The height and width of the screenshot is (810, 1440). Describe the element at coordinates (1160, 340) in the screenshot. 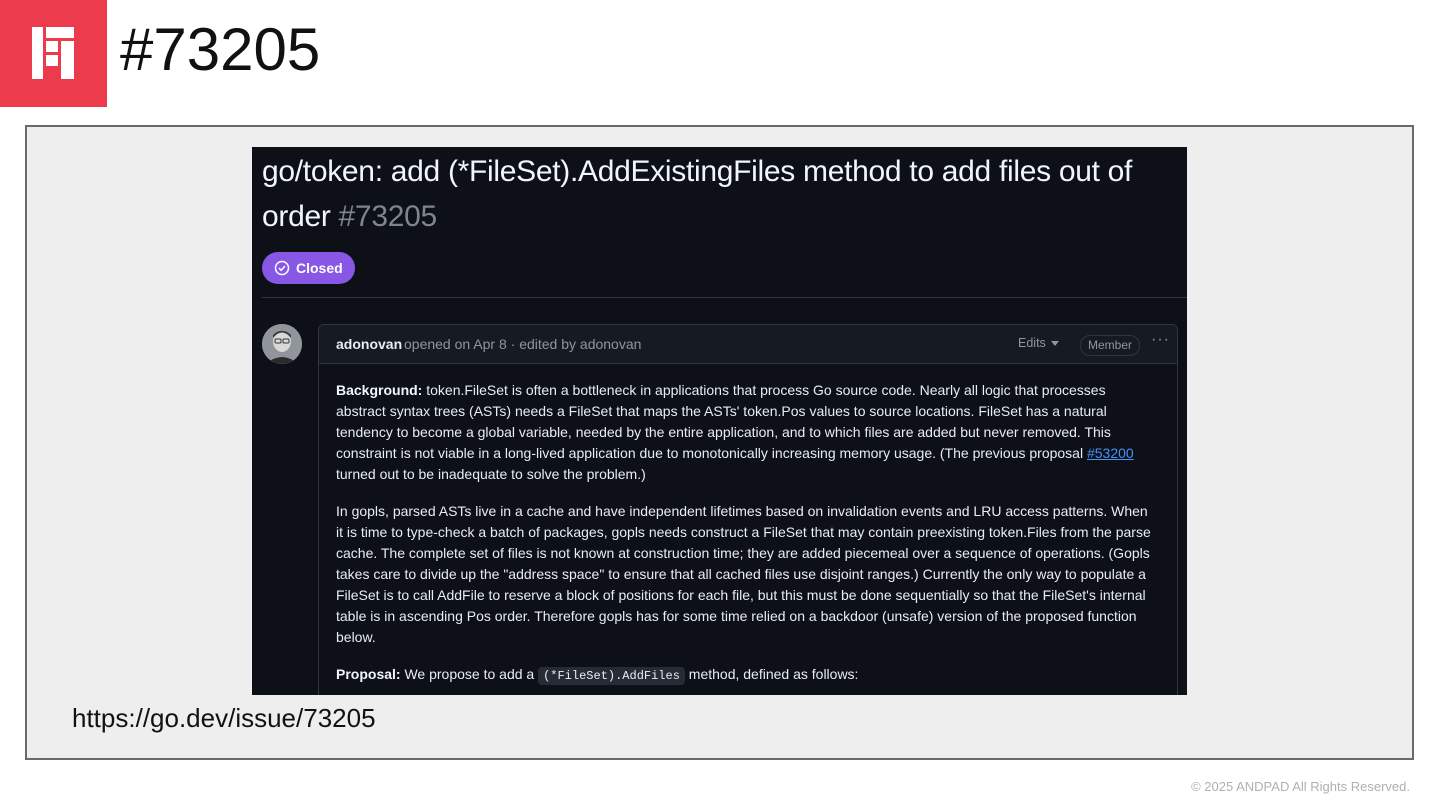

I see `more-options-icon: ···` at that location.